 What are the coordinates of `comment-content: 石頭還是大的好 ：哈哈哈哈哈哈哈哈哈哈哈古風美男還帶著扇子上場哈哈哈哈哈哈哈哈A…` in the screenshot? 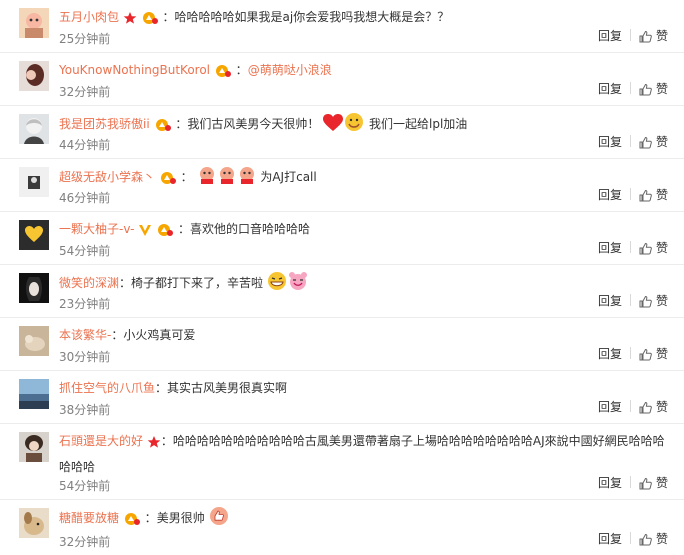 It's located at (364, 454).